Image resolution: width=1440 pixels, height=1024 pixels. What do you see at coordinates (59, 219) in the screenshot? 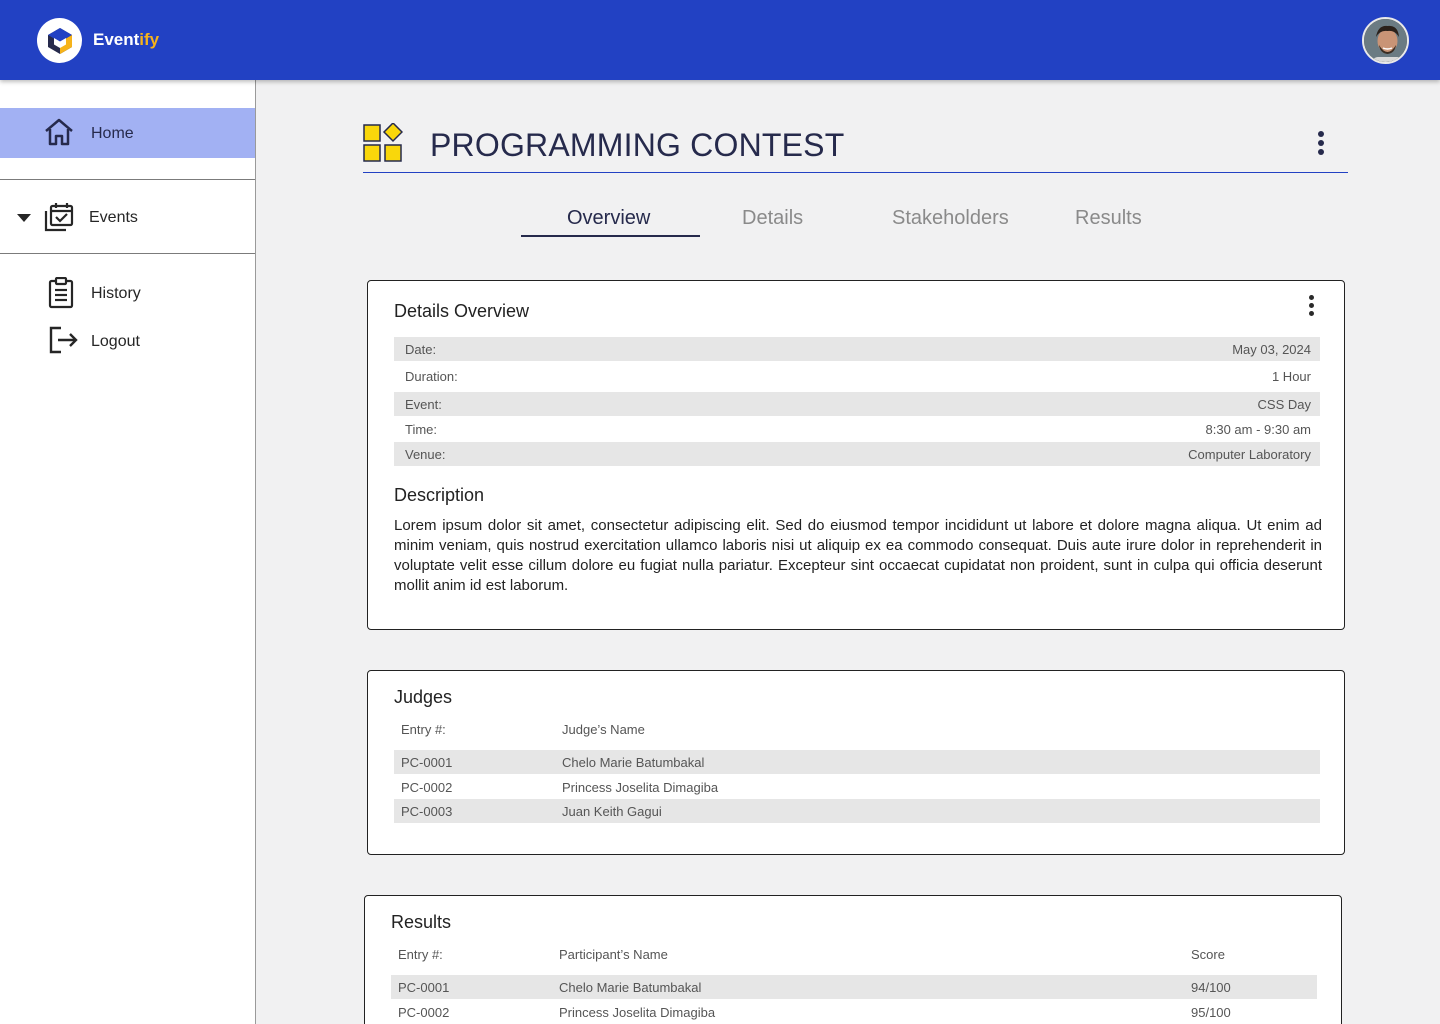
I see `calendar-check-icon` at bounding box center [59, 219].